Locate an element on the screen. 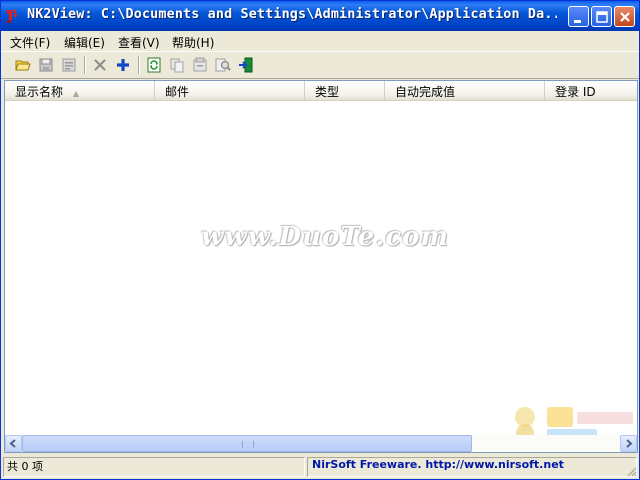 The height and width of the screenshot is (480, 640). scroll-left-button is located at coordinates (13, 443).